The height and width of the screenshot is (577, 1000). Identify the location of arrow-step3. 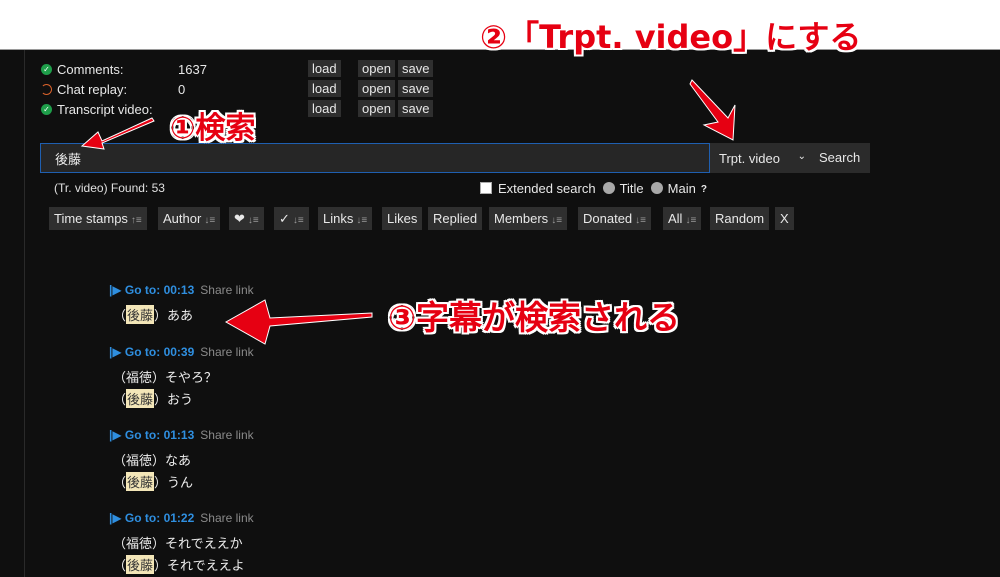
(298, 322).